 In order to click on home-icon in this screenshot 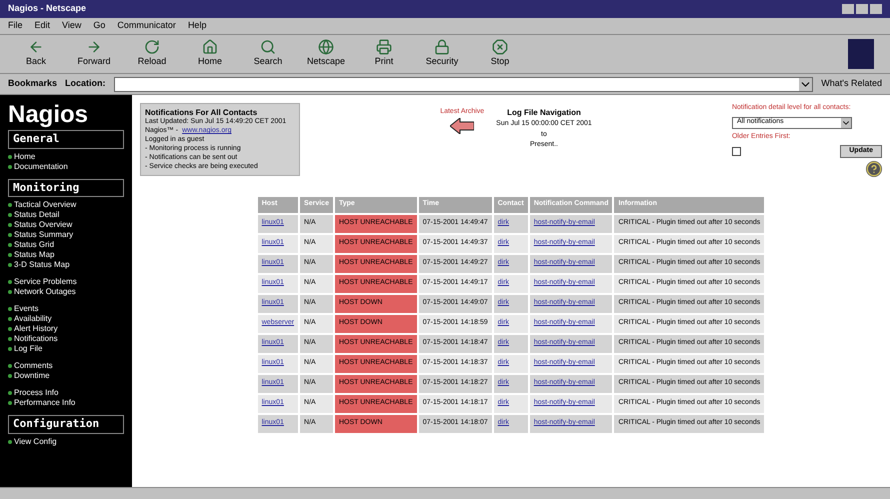, I will do `click(210, 47)`.